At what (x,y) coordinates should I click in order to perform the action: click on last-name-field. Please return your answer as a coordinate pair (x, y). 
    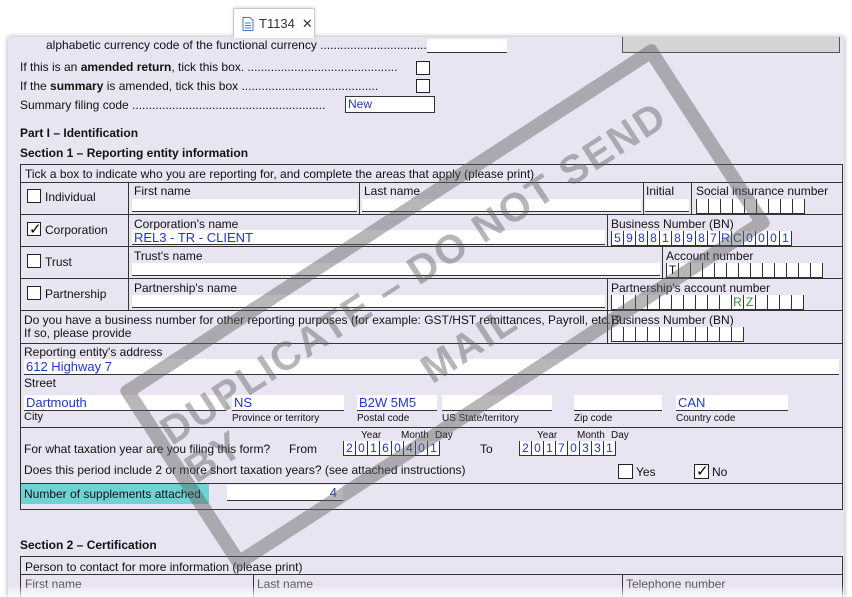
    Looking at the image, I should click on (501, 205).